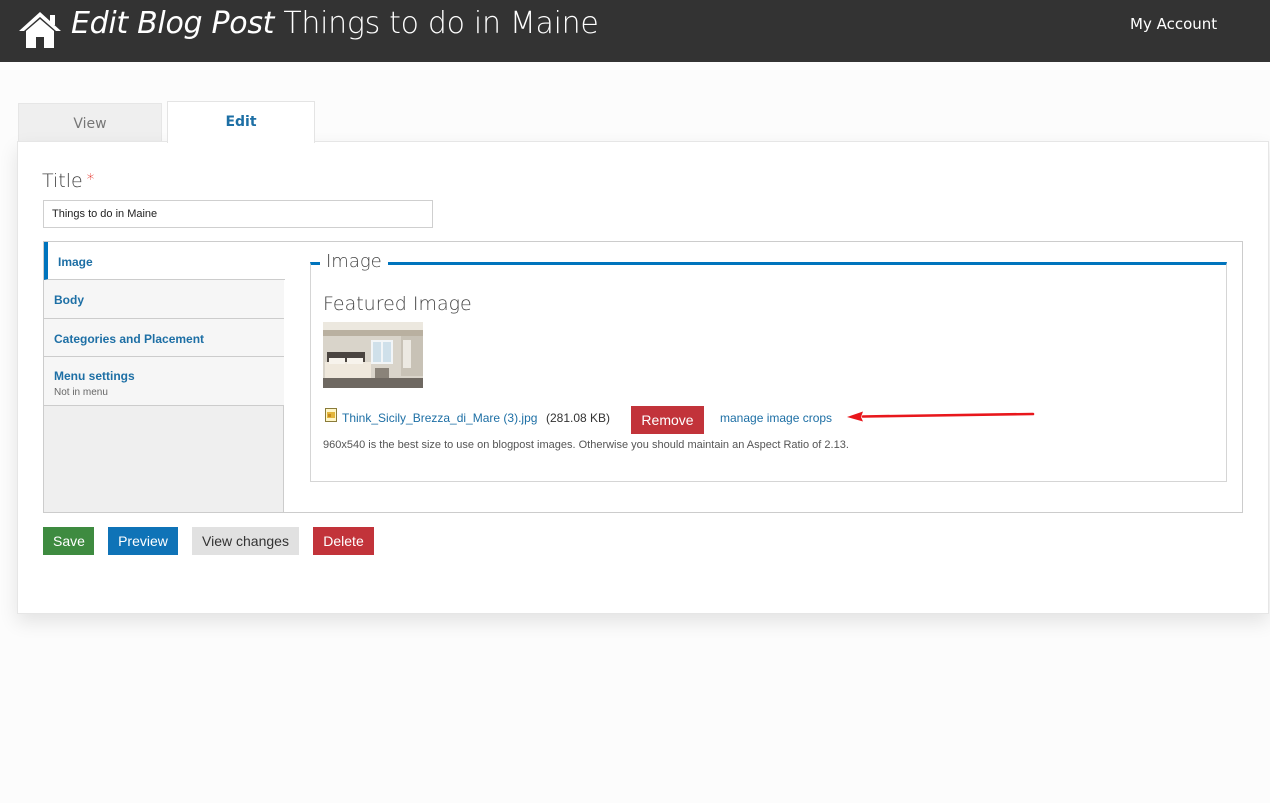 This screenshot has width=1270, height=803. Describe the element at coordinates (81, 392) in the screenshot. I see `vertical-tab-summary: Not in menu` at that location.